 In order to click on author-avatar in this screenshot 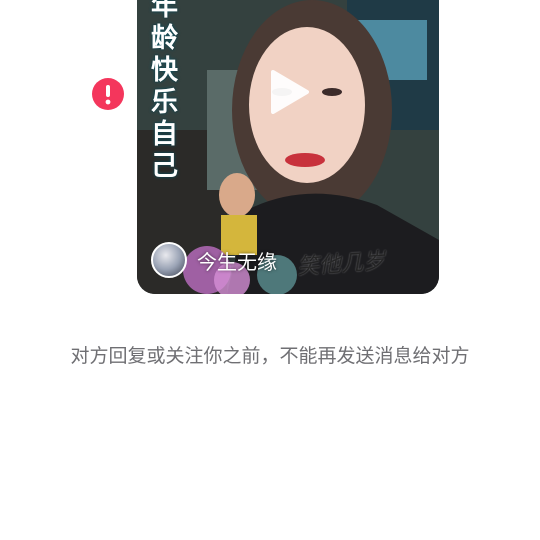, I will do `click(169, 260)`.